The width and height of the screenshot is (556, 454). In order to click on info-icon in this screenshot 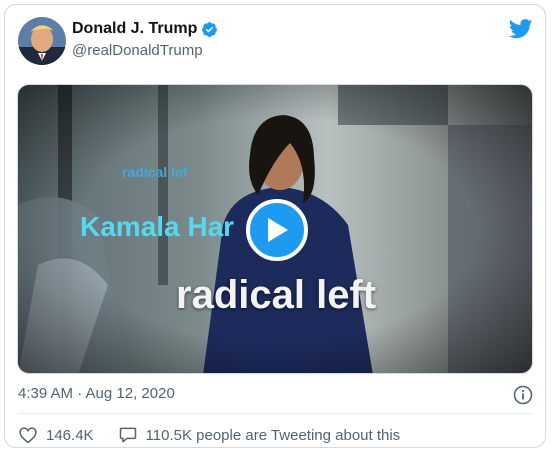, I will do `click(523, 395)`.